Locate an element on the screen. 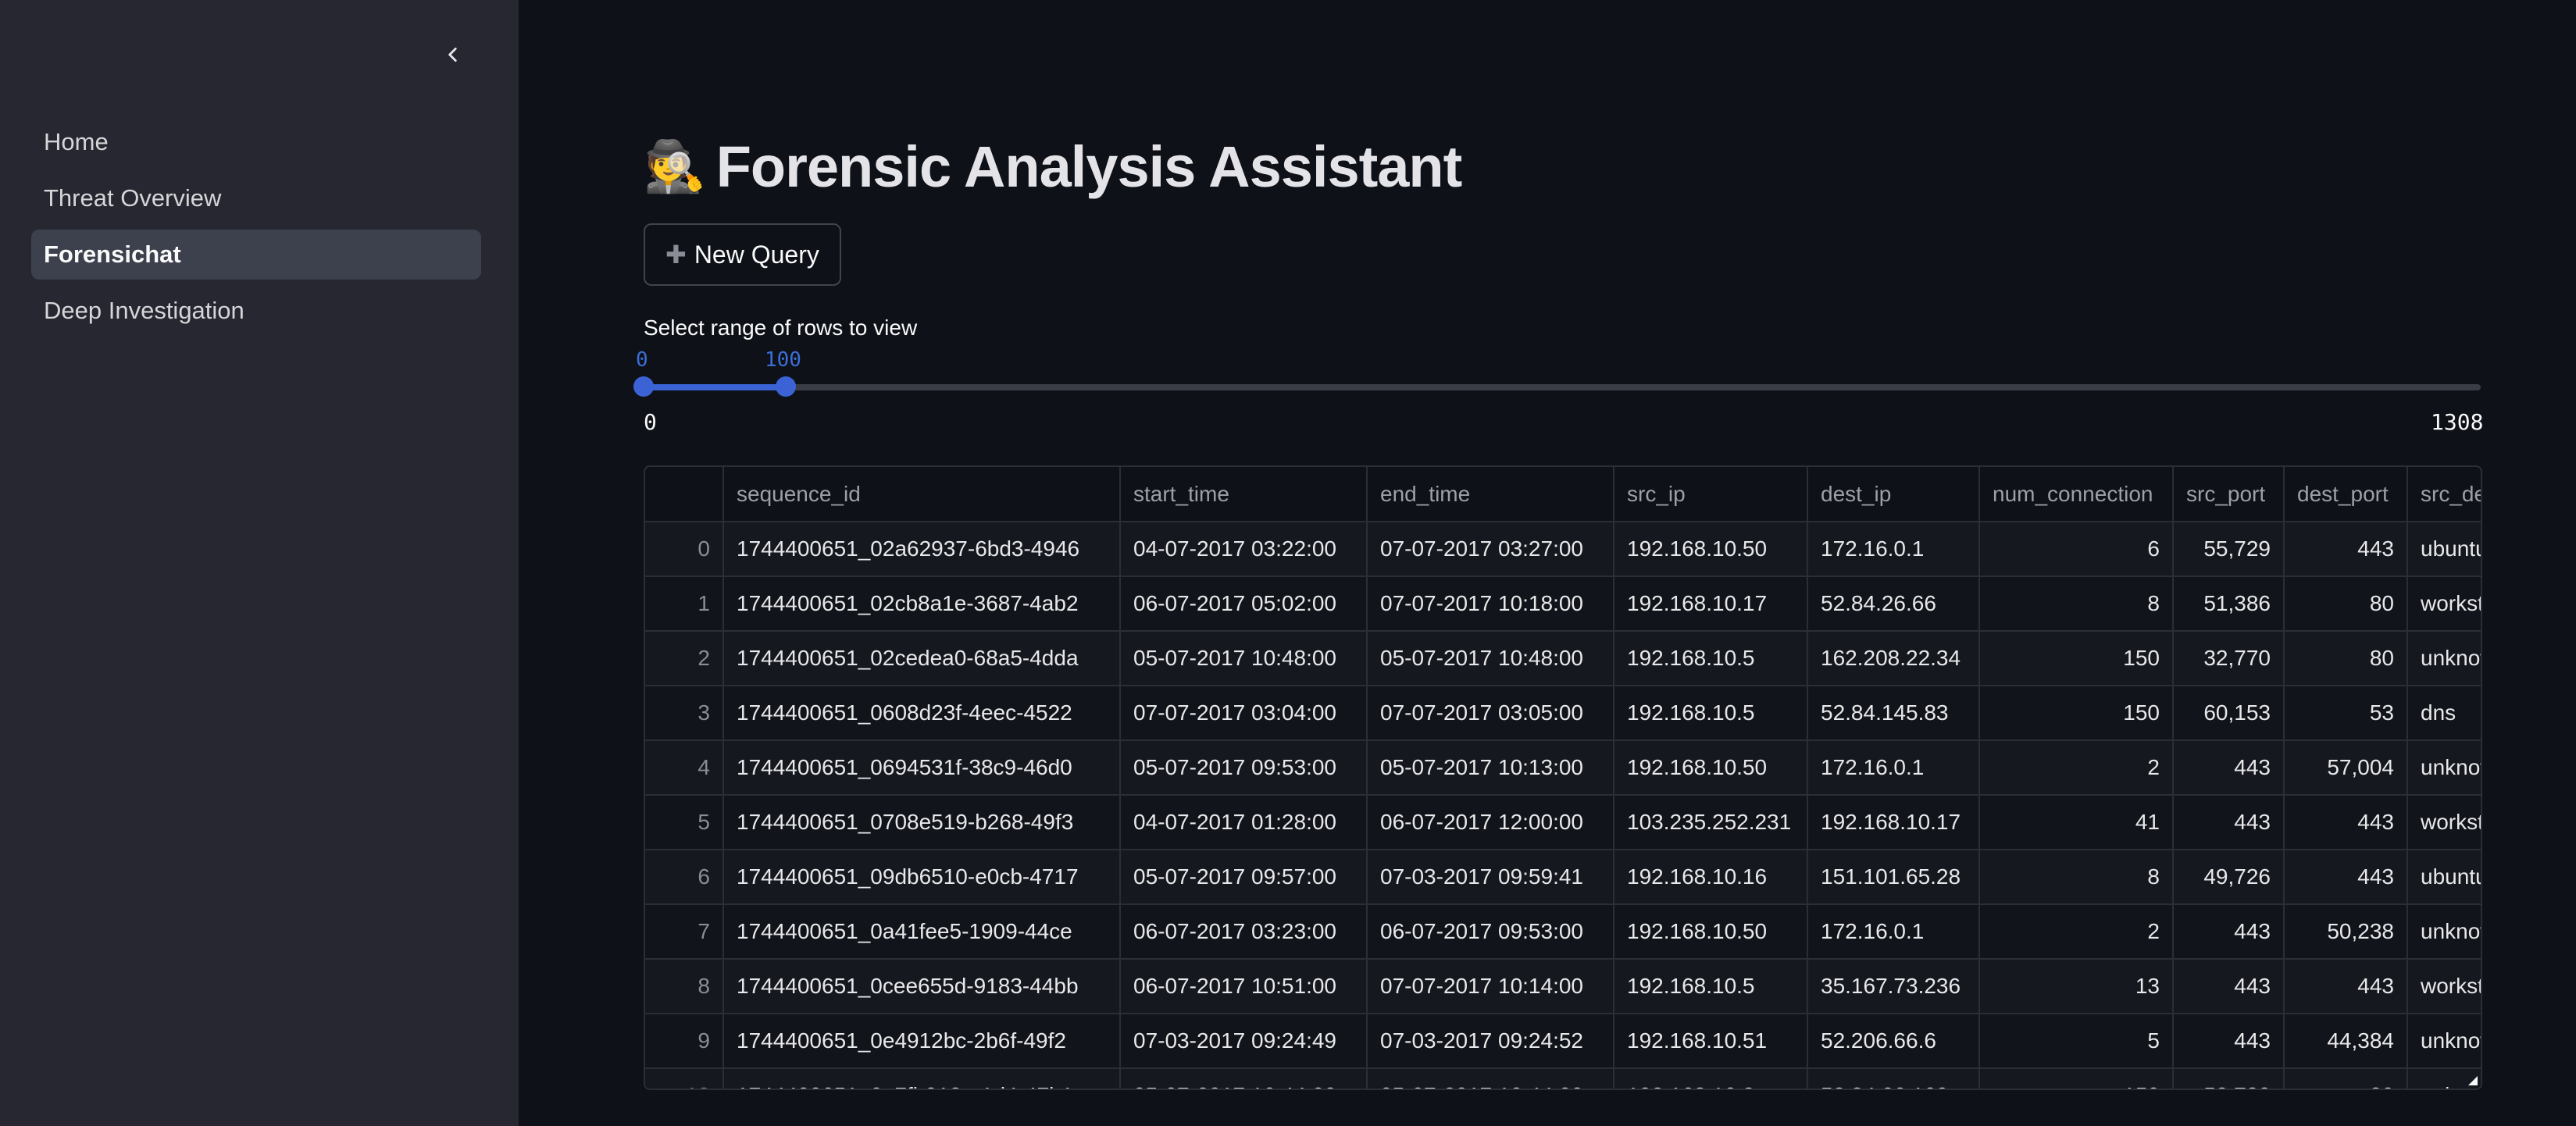  sidebar-item-forensichat: Forensichat is located at coordinates (256, 255).